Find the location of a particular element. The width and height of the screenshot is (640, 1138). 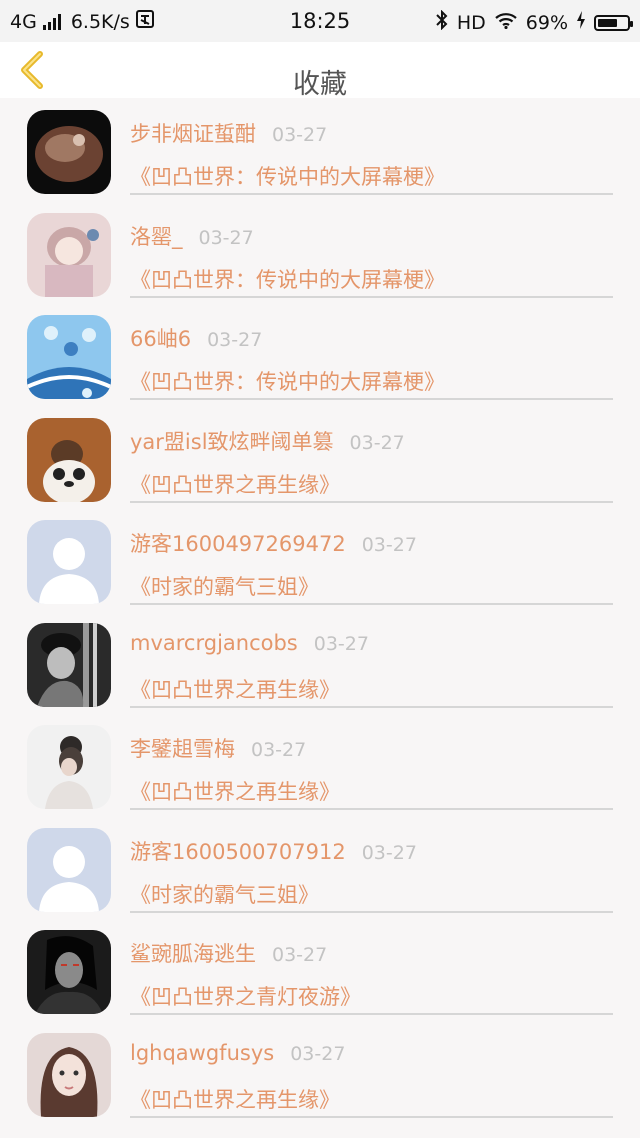

nav-bar: 收藏 is located at coordinates (320, 71).